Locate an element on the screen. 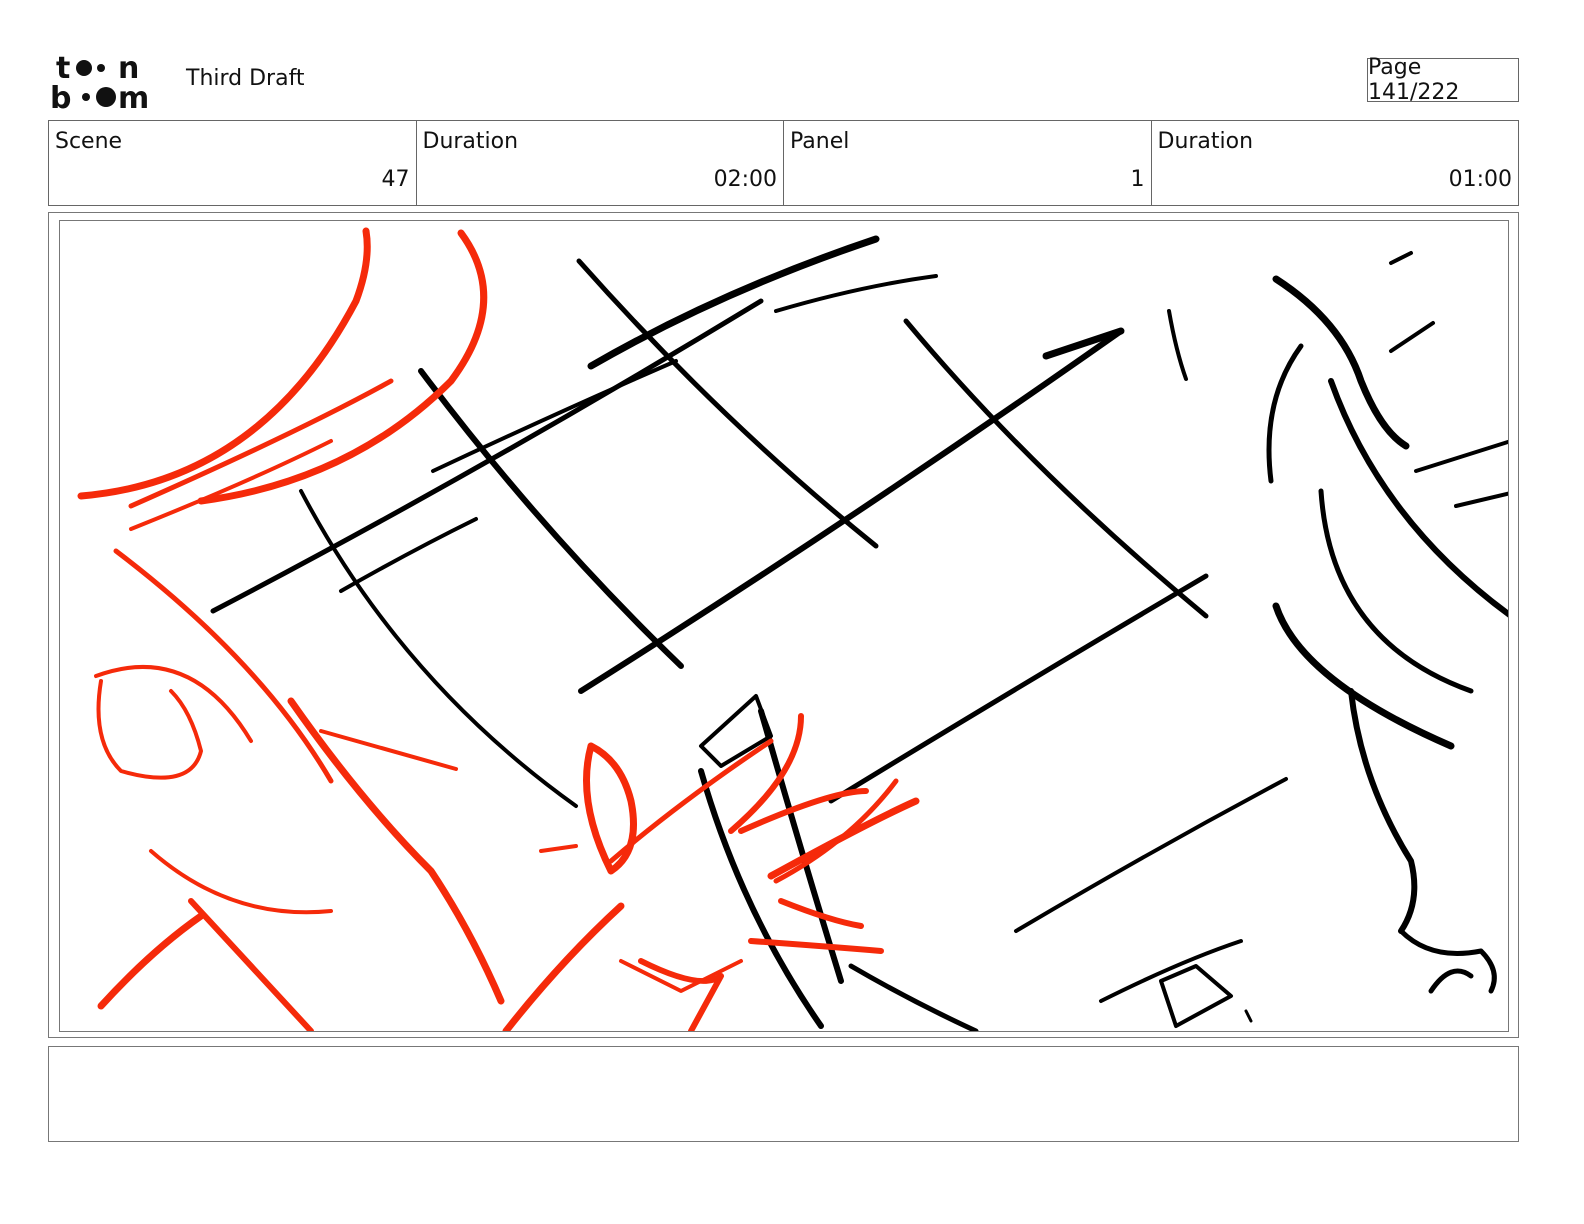  toon-boom-logo: t n b m is located at coordinates (108, 83).